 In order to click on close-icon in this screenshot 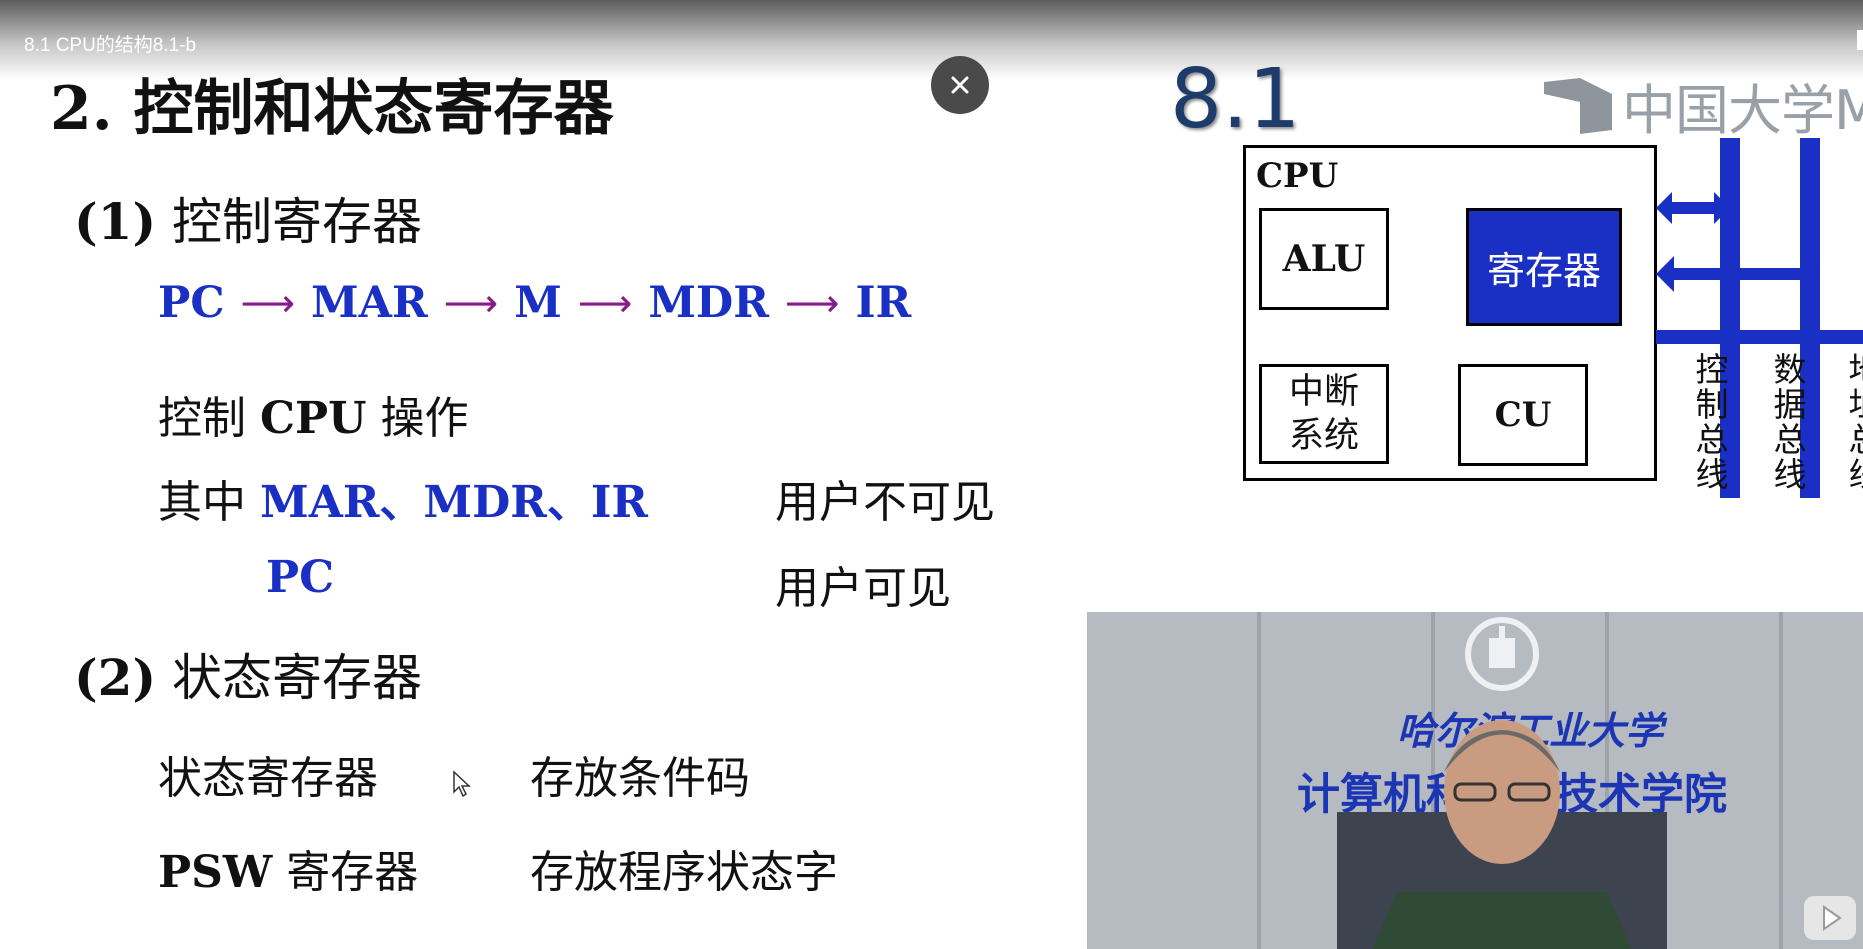, I will do `click(960, 85)`.